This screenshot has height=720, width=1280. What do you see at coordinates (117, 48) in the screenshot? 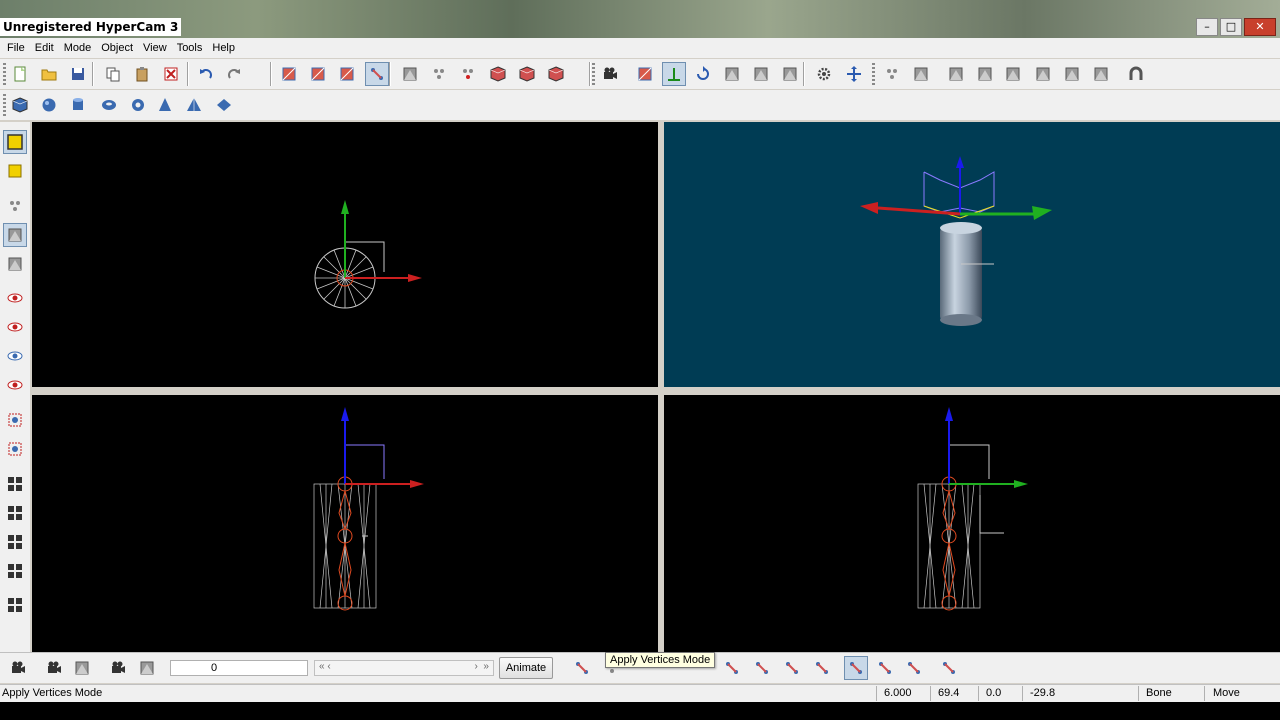
I see `menu-object: Object` at bounding box center [117, 48].